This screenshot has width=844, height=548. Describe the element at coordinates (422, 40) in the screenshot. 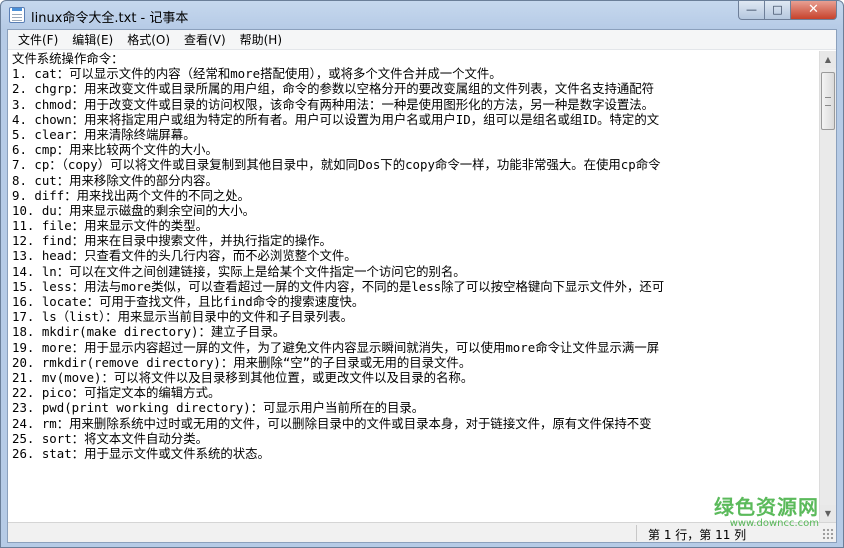

I see `menu-bar: 文件(F) 编辑(E) 格式(O) 查看(V) 帮助(H)` at that location.